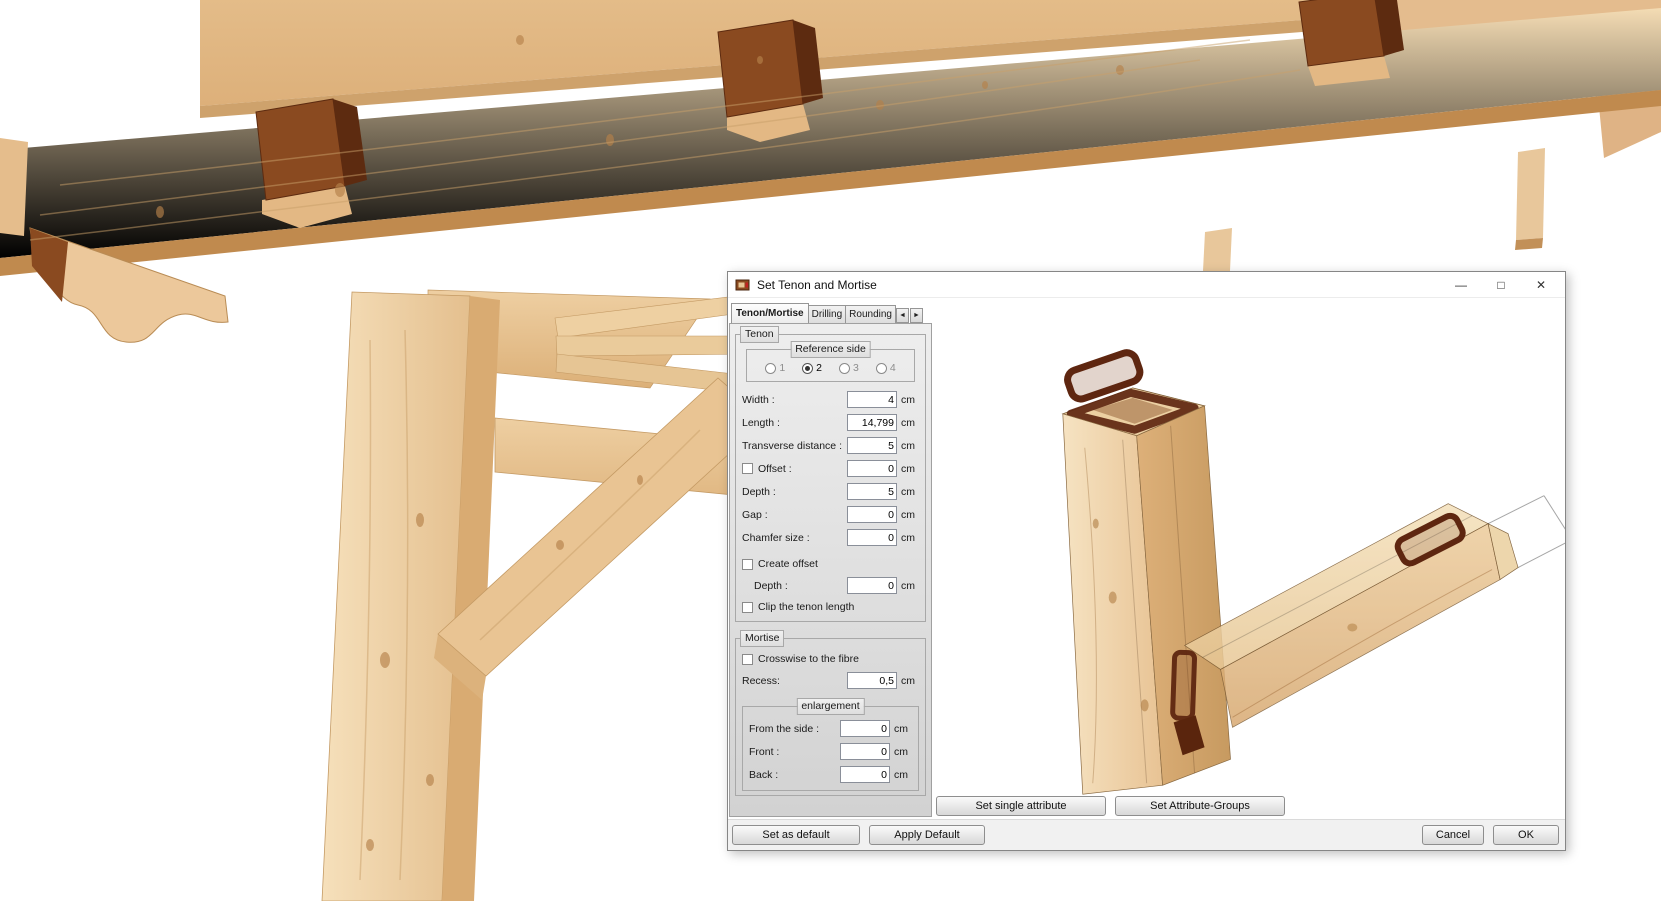 This screenshot has height=901, width=1661. I want to click on depth-unit: cm, so click(908, 491).